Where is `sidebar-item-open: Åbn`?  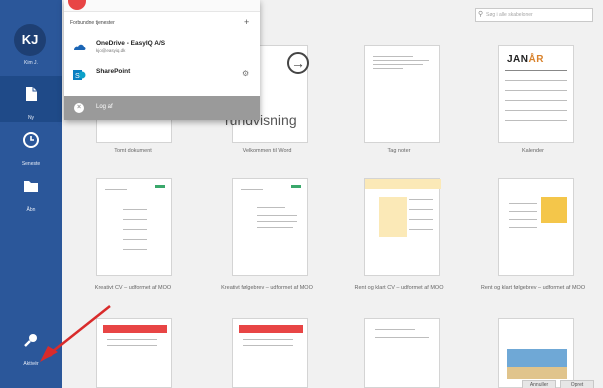 sidebar-item-open: Åbn is located at coordinates (31, 191).